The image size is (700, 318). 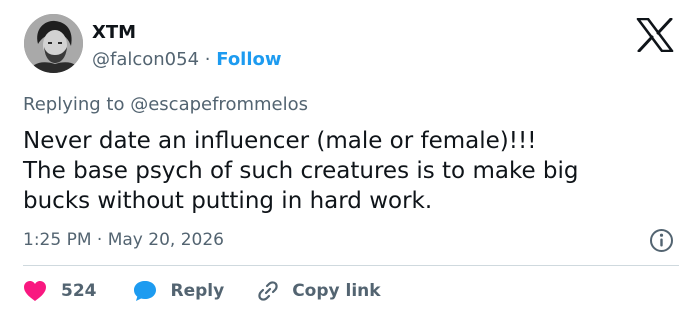 I want to click on tweet-date: May 20, 2026, so click(x=165, y=240).